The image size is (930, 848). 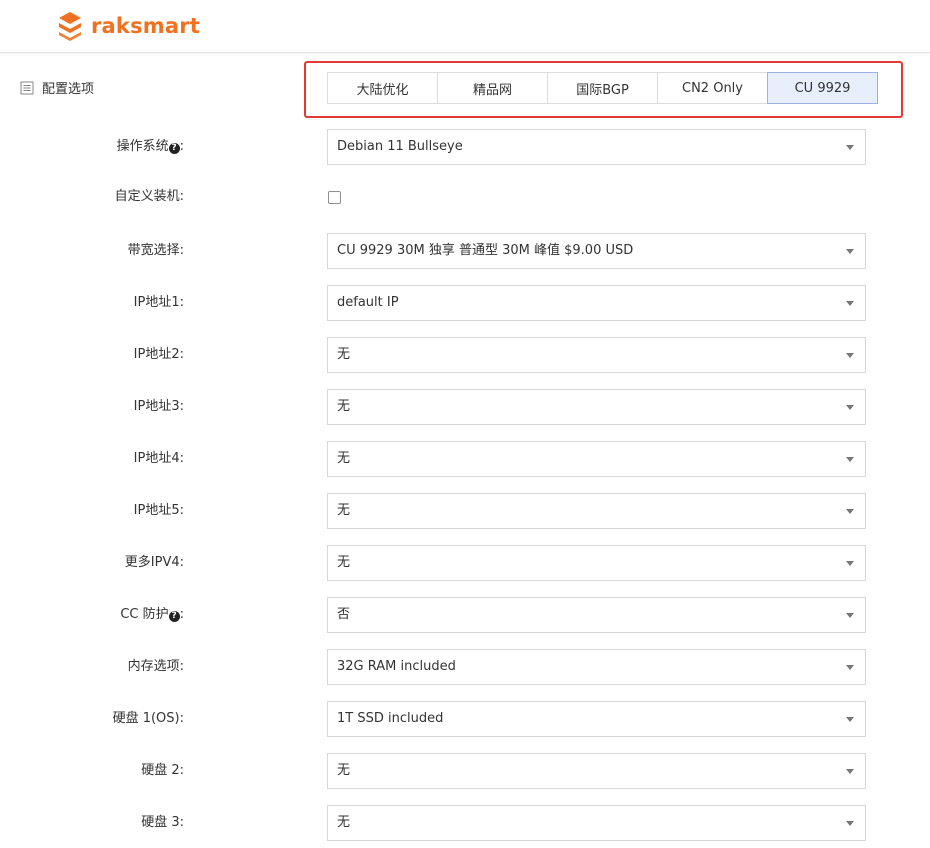 I want to click on cc-protection-select: 否, so click(x=596, y=615).